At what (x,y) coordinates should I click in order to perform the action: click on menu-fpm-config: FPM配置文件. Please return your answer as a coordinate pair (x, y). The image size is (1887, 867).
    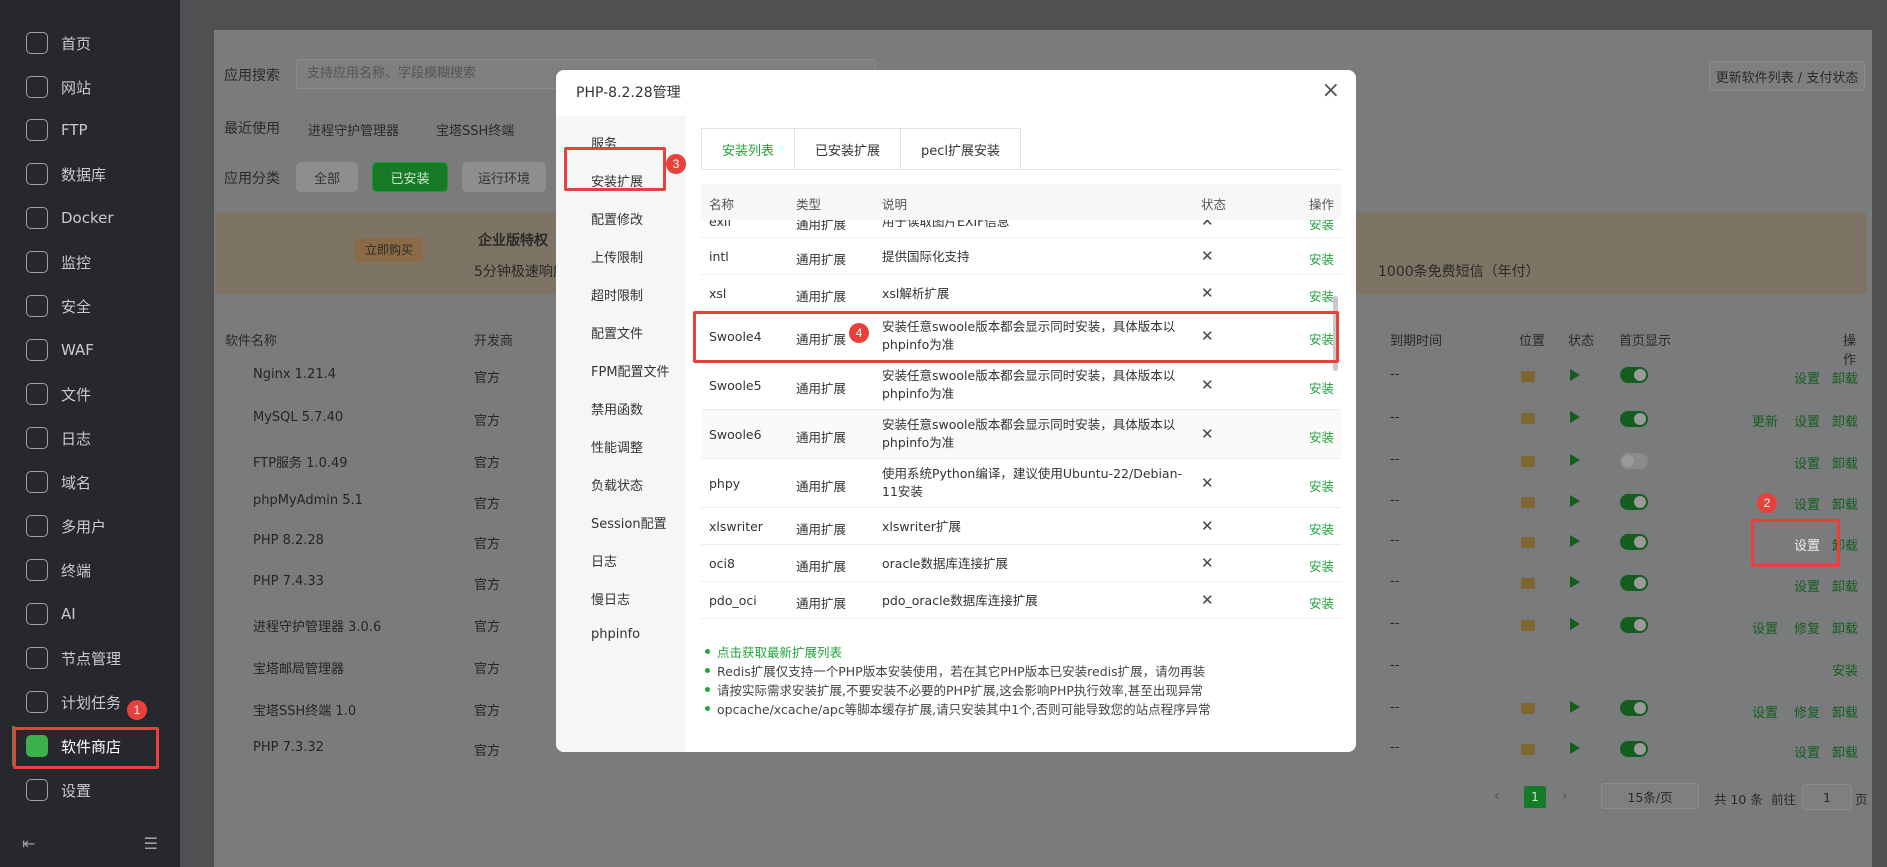
    Looking at the image, I should click on (630, 370).